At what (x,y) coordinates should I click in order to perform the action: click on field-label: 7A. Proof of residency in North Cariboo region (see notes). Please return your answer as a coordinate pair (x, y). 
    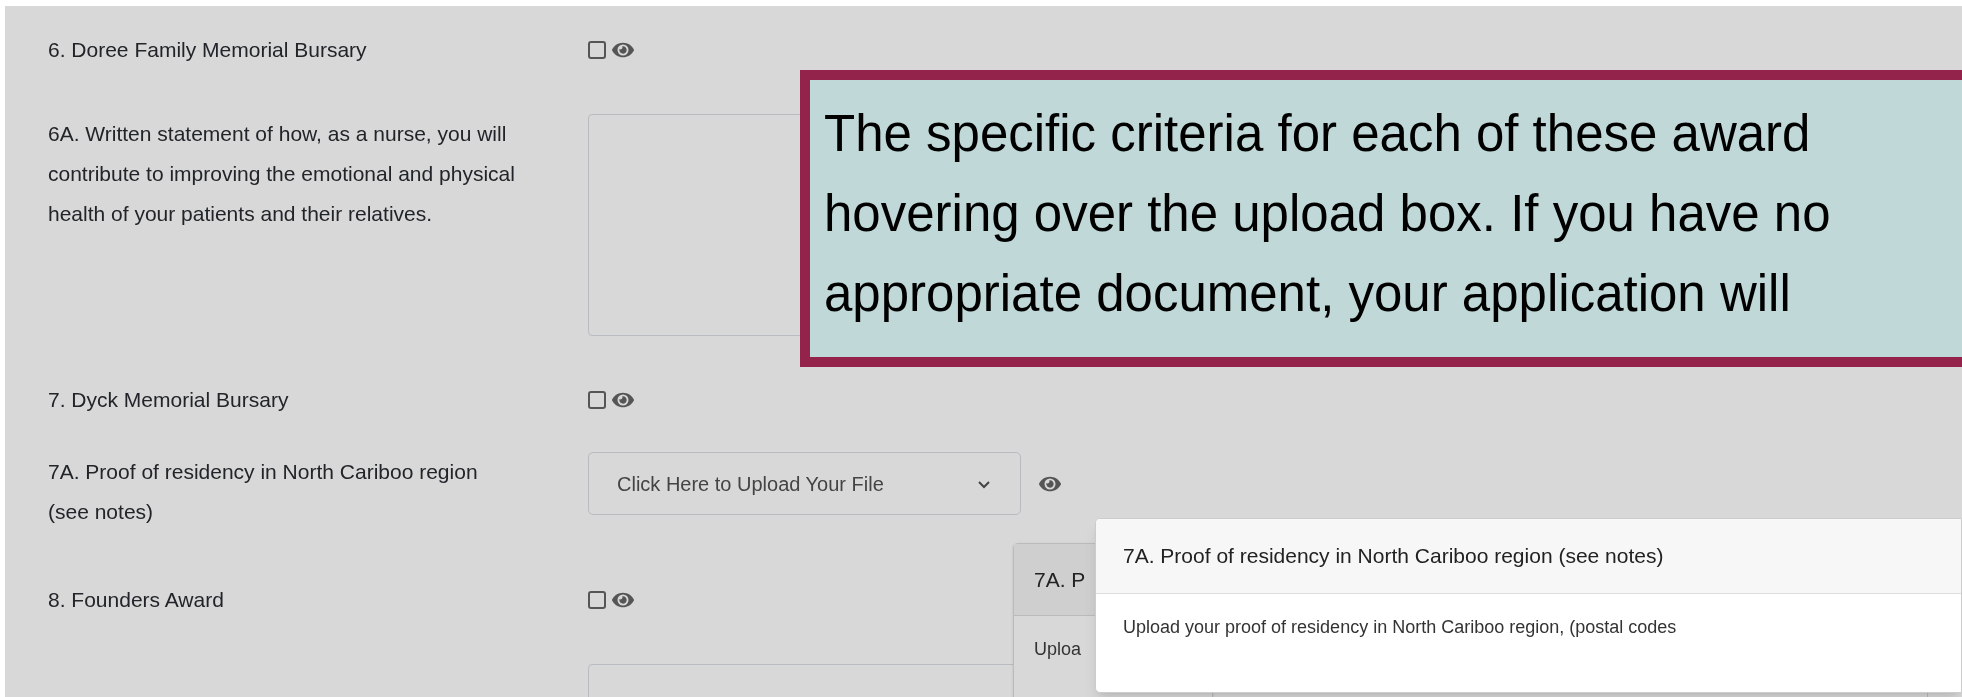
    Looking at the image, I should click on (263, 492).